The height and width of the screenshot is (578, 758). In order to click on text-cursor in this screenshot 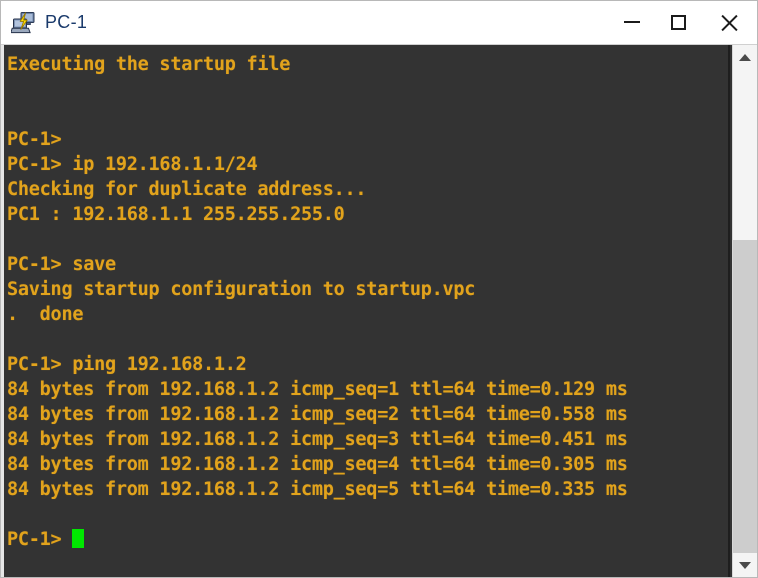, I will do `click(78, 538)`.